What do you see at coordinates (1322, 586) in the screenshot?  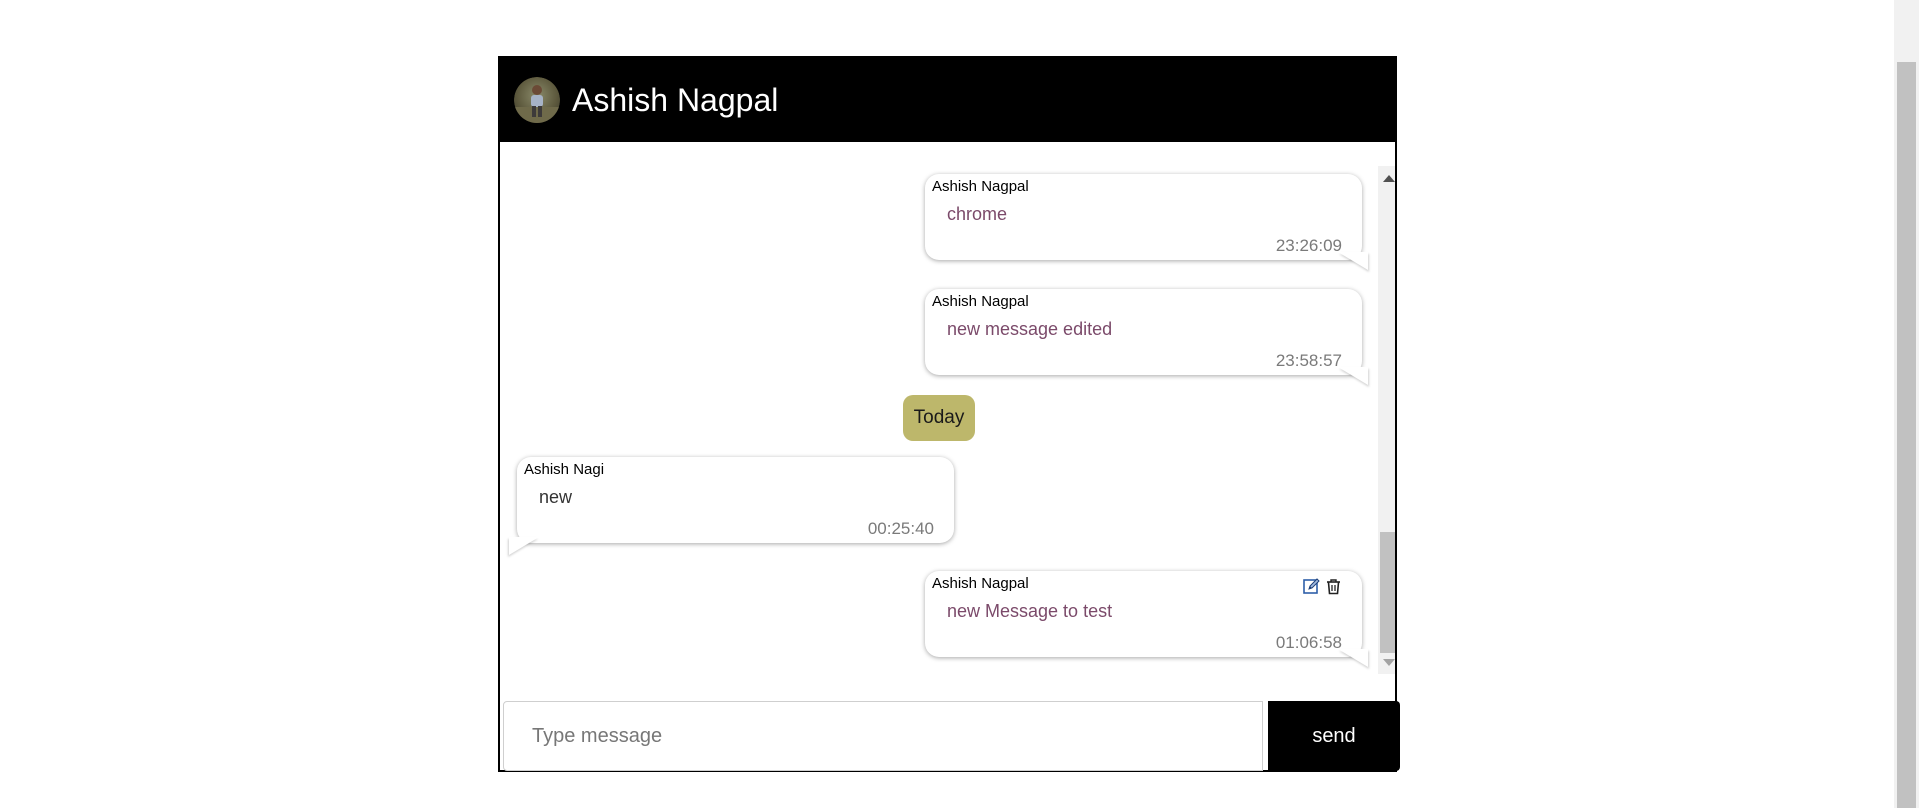 I see `message-actions` at bounding box center [1322, 586].